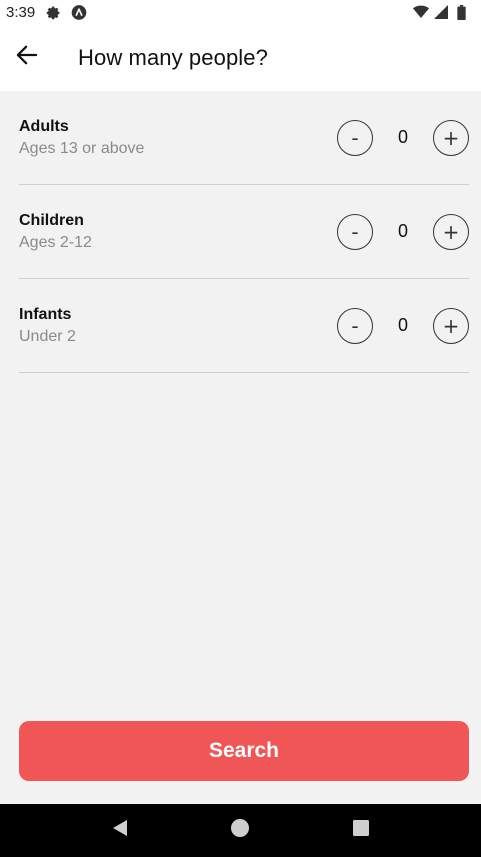 Image resolution: width=481 pixels, height=857 pixels. I want to click on status-bar: 3:39, so click(240, 12).